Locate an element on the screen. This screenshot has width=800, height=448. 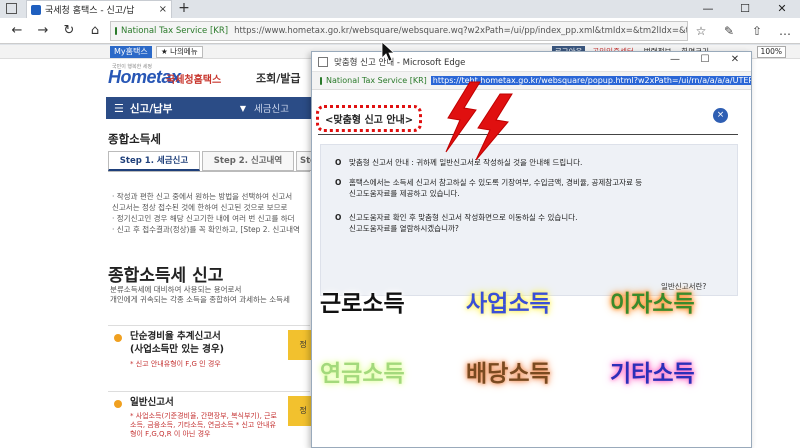
home-button: ⌂ is located at coordinates (95, 31).